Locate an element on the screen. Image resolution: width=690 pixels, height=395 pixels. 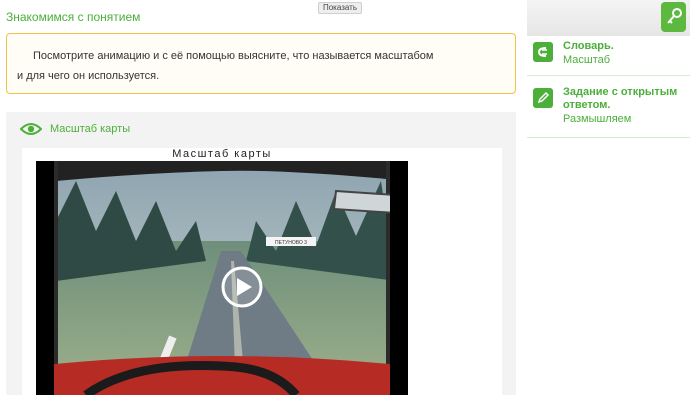
task-text-line2: и для чего он используется. is located at coordinates (88, 76).